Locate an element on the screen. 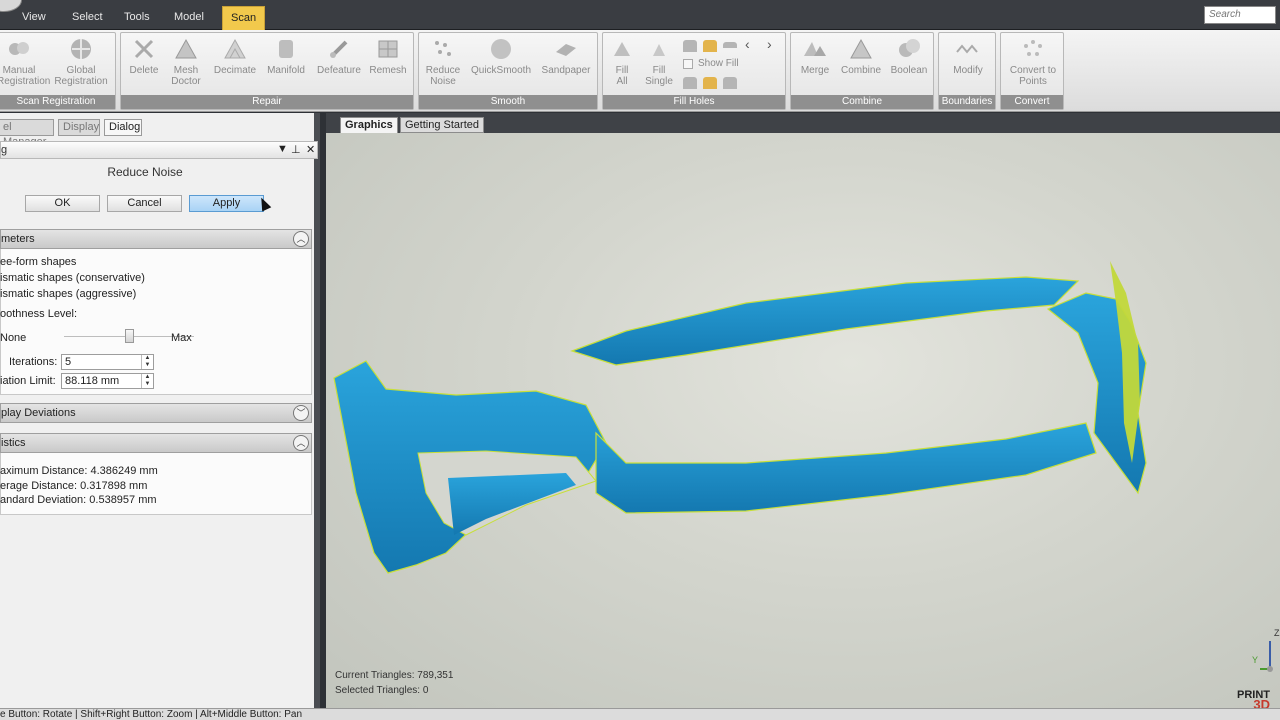 The width and height of the screenshot is (1280, 720). search-input: Search is located at coordinates (1240, 15).